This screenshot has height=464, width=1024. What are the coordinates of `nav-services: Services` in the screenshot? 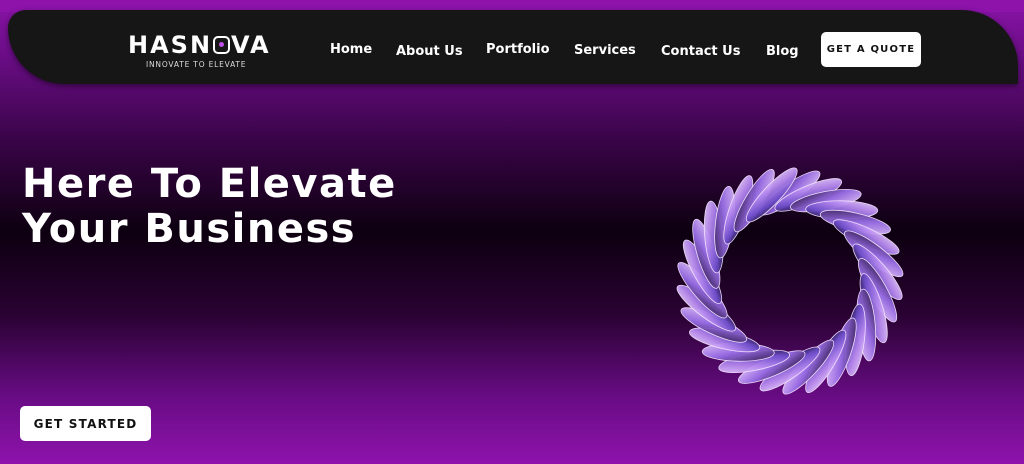 It's located at (605, 50).